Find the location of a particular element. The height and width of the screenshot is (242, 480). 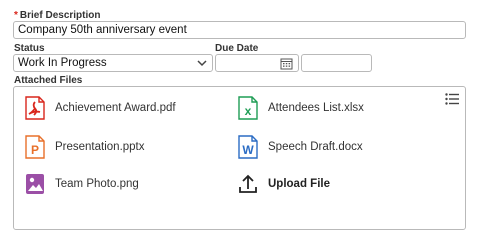

due-time-input is located at coordinates (336, 63).